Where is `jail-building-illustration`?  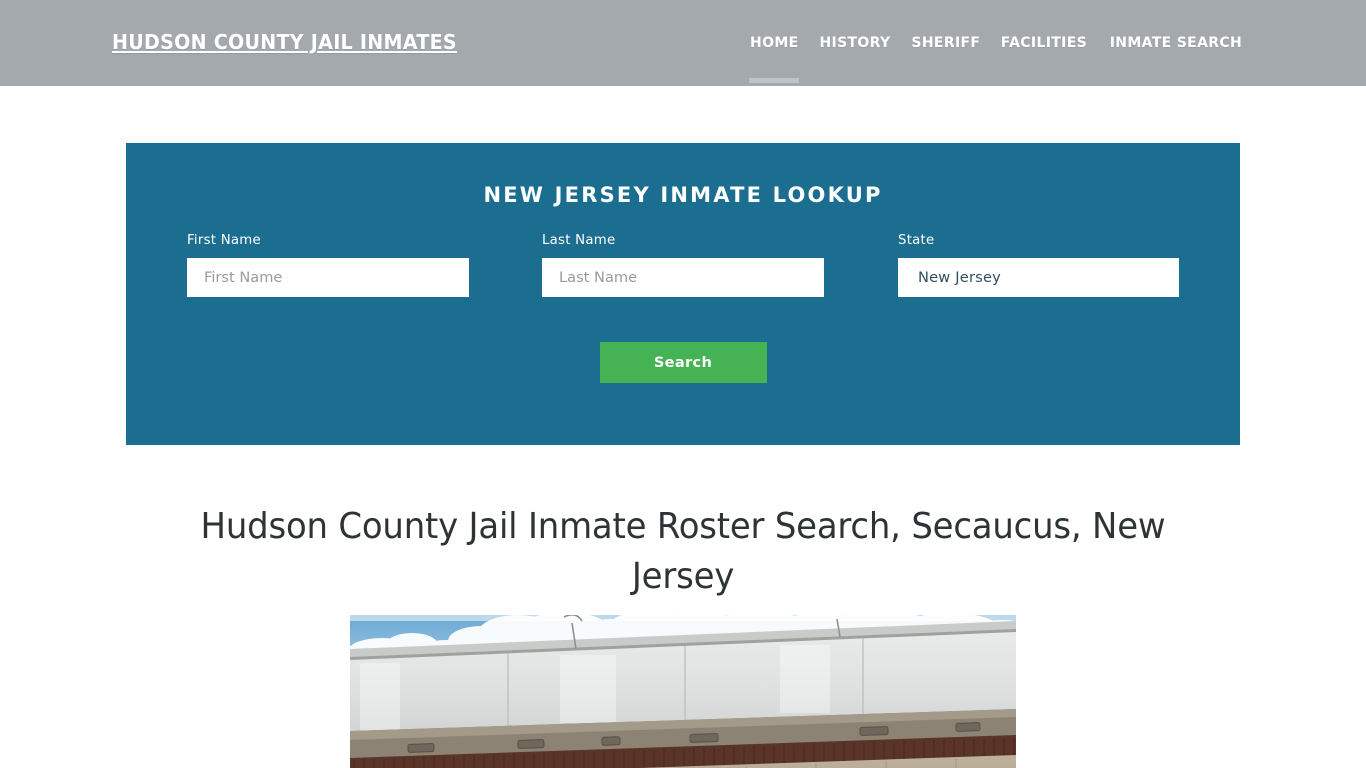
jail-building-illustration is located at coordinates (683, 691).